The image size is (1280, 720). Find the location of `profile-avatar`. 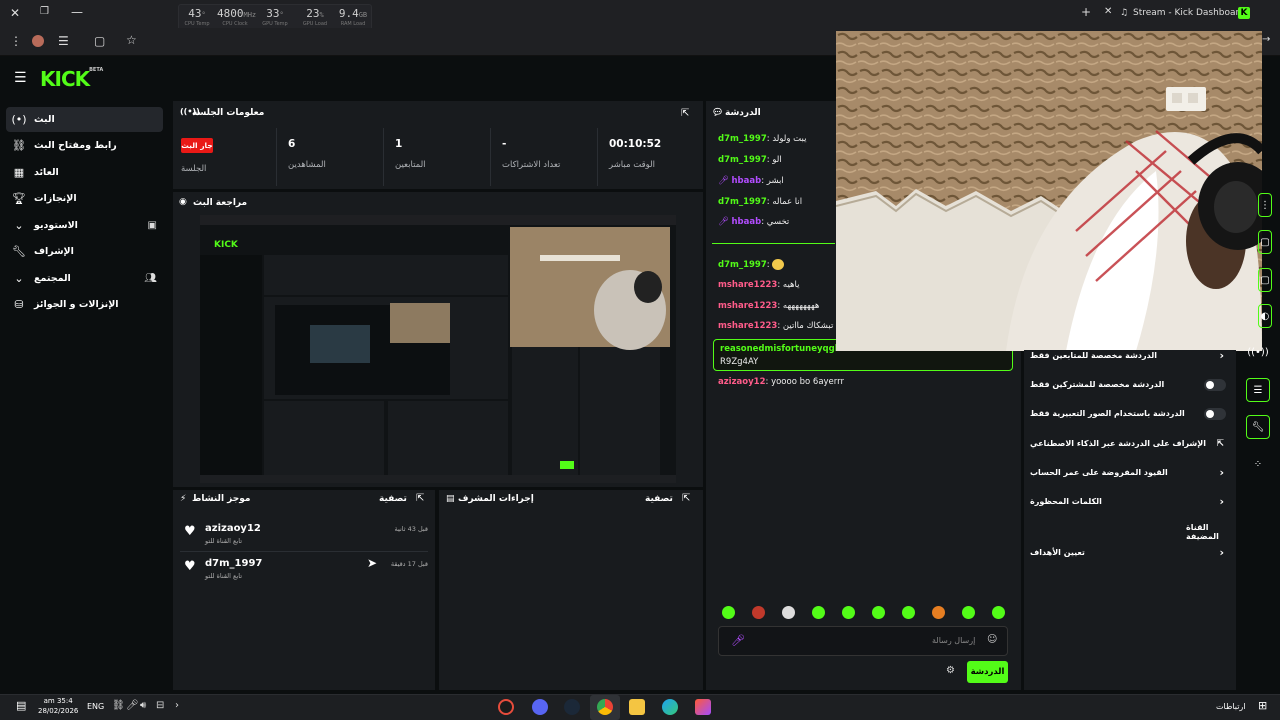

profile-avatar is located at coordinates (38, 41).